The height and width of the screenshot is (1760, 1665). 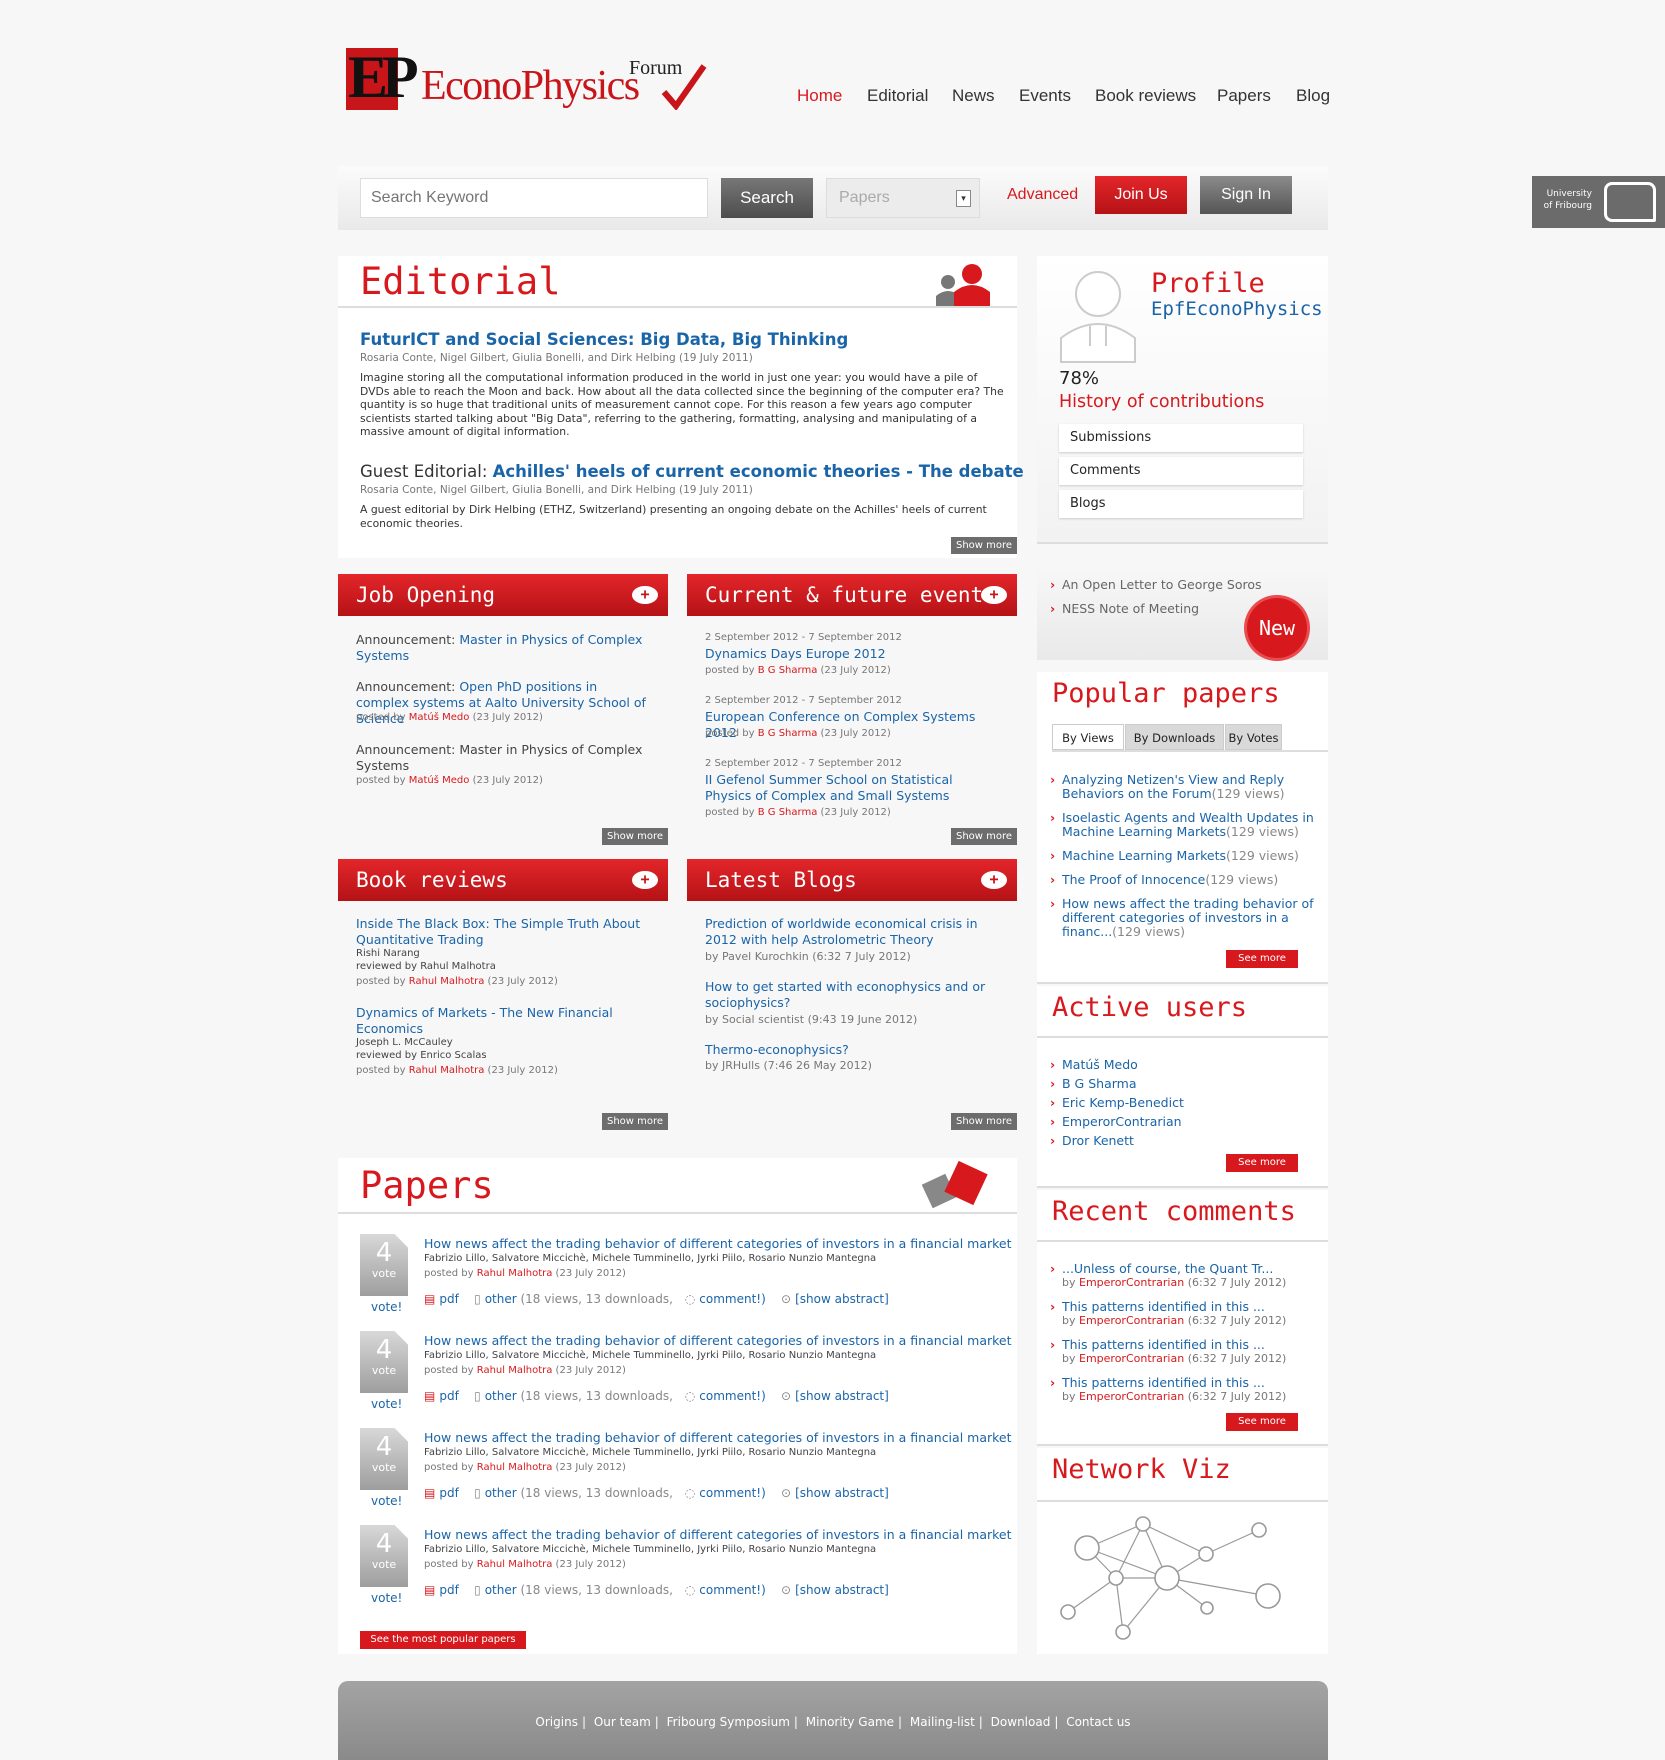 I want to click on sign-in-button: Sign In, so click(x=1246, y=195).